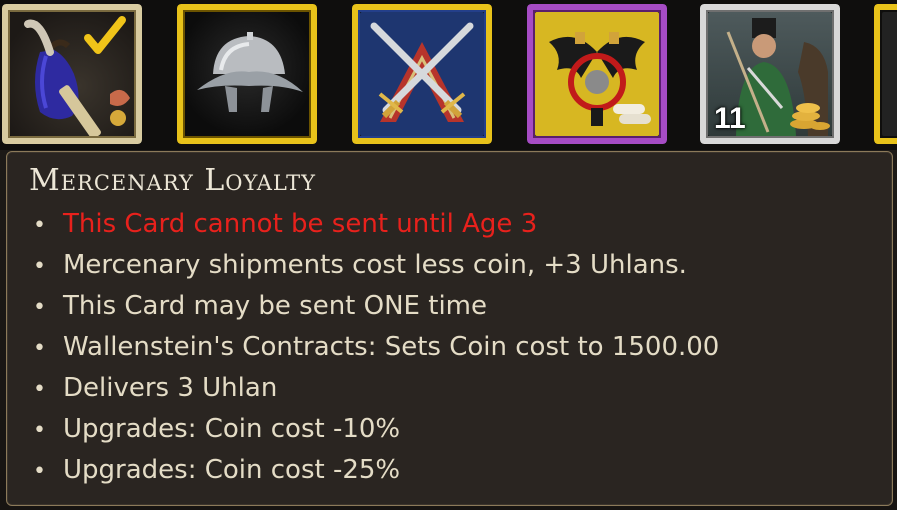  I want to click on card-crossed-swords, so click(422, 74).